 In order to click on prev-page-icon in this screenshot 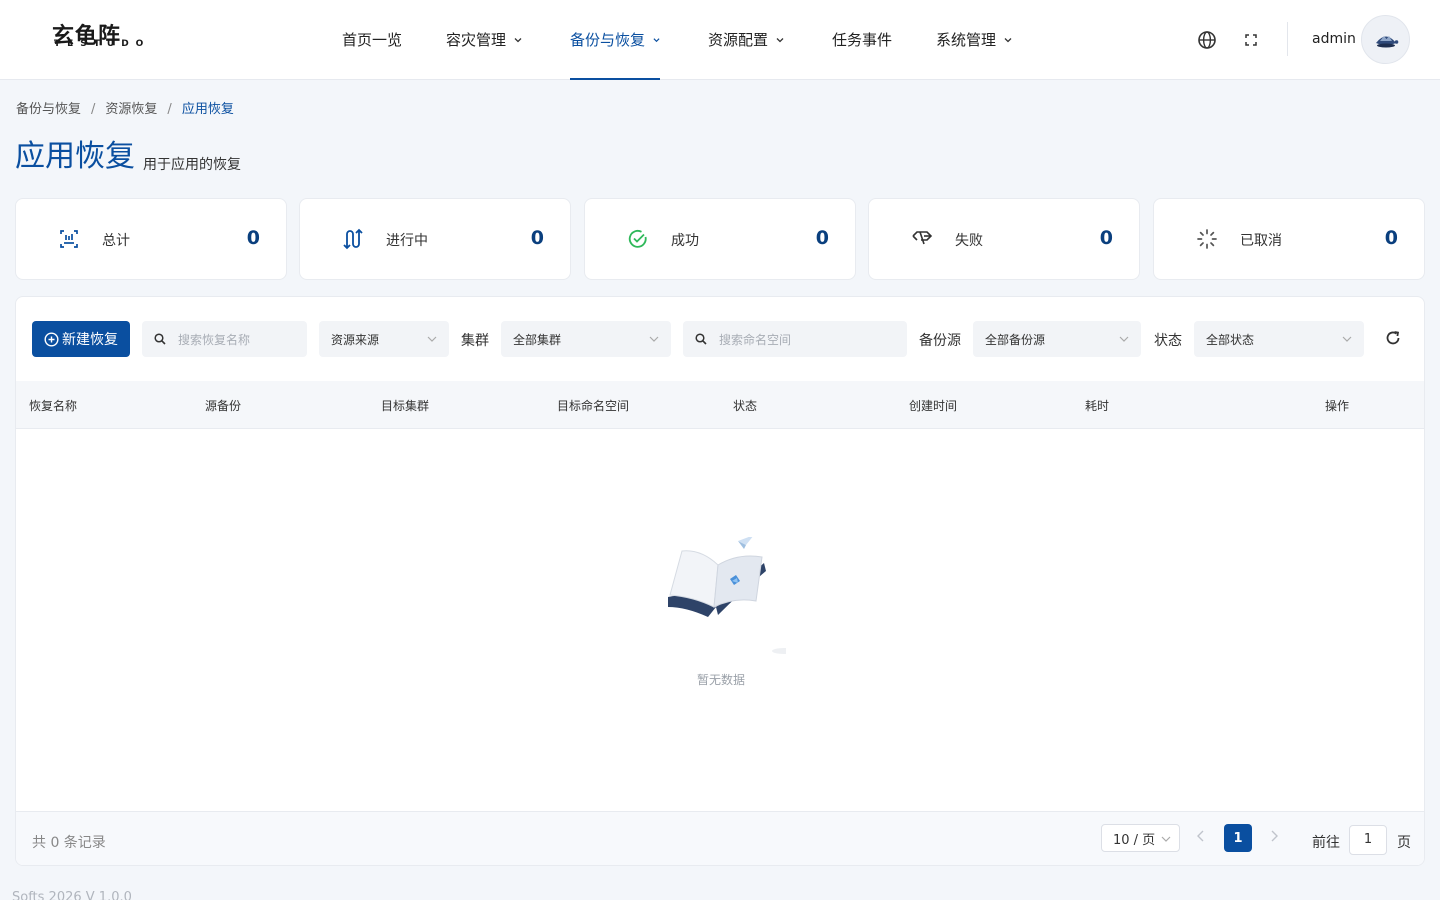, I will do `click(1201, 836)`.